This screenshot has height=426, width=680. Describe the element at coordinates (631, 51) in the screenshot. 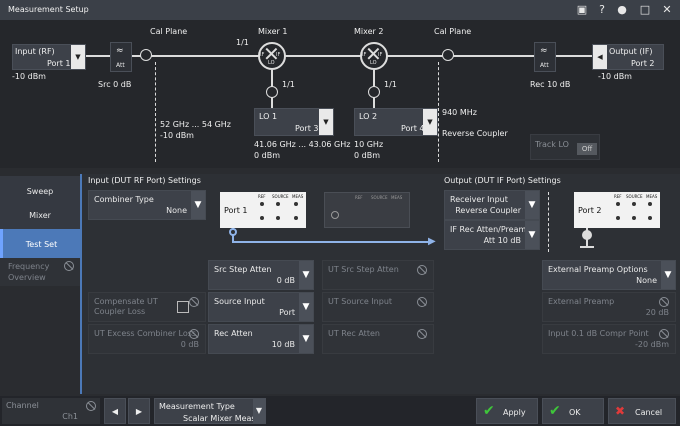

I see `output-label: Output (IF)` at that location.